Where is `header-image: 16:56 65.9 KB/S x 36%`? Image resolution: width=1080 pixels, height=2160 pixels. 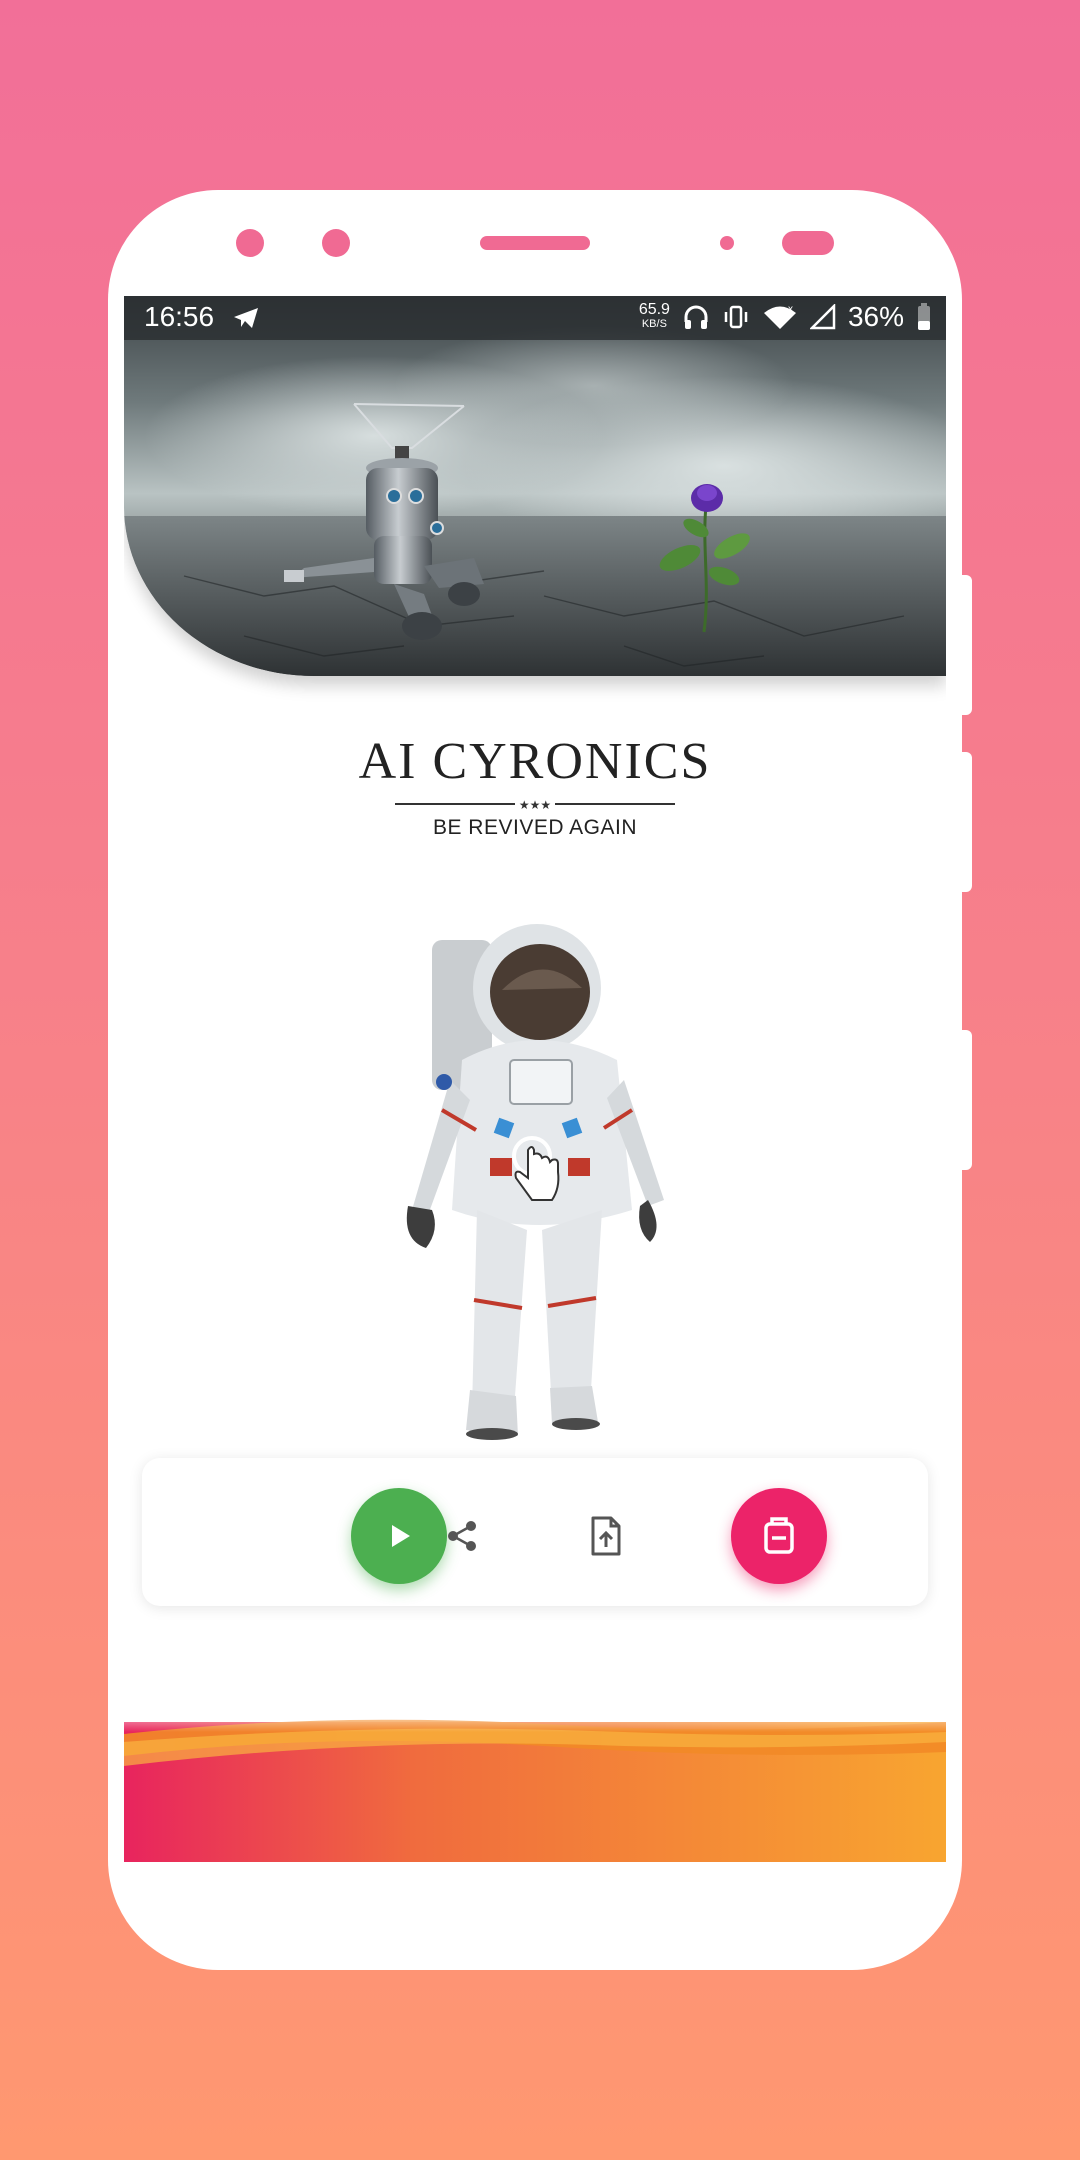
header-image: 16:56 65.9 KB/S x 36% is located at coordinates (535, 486).